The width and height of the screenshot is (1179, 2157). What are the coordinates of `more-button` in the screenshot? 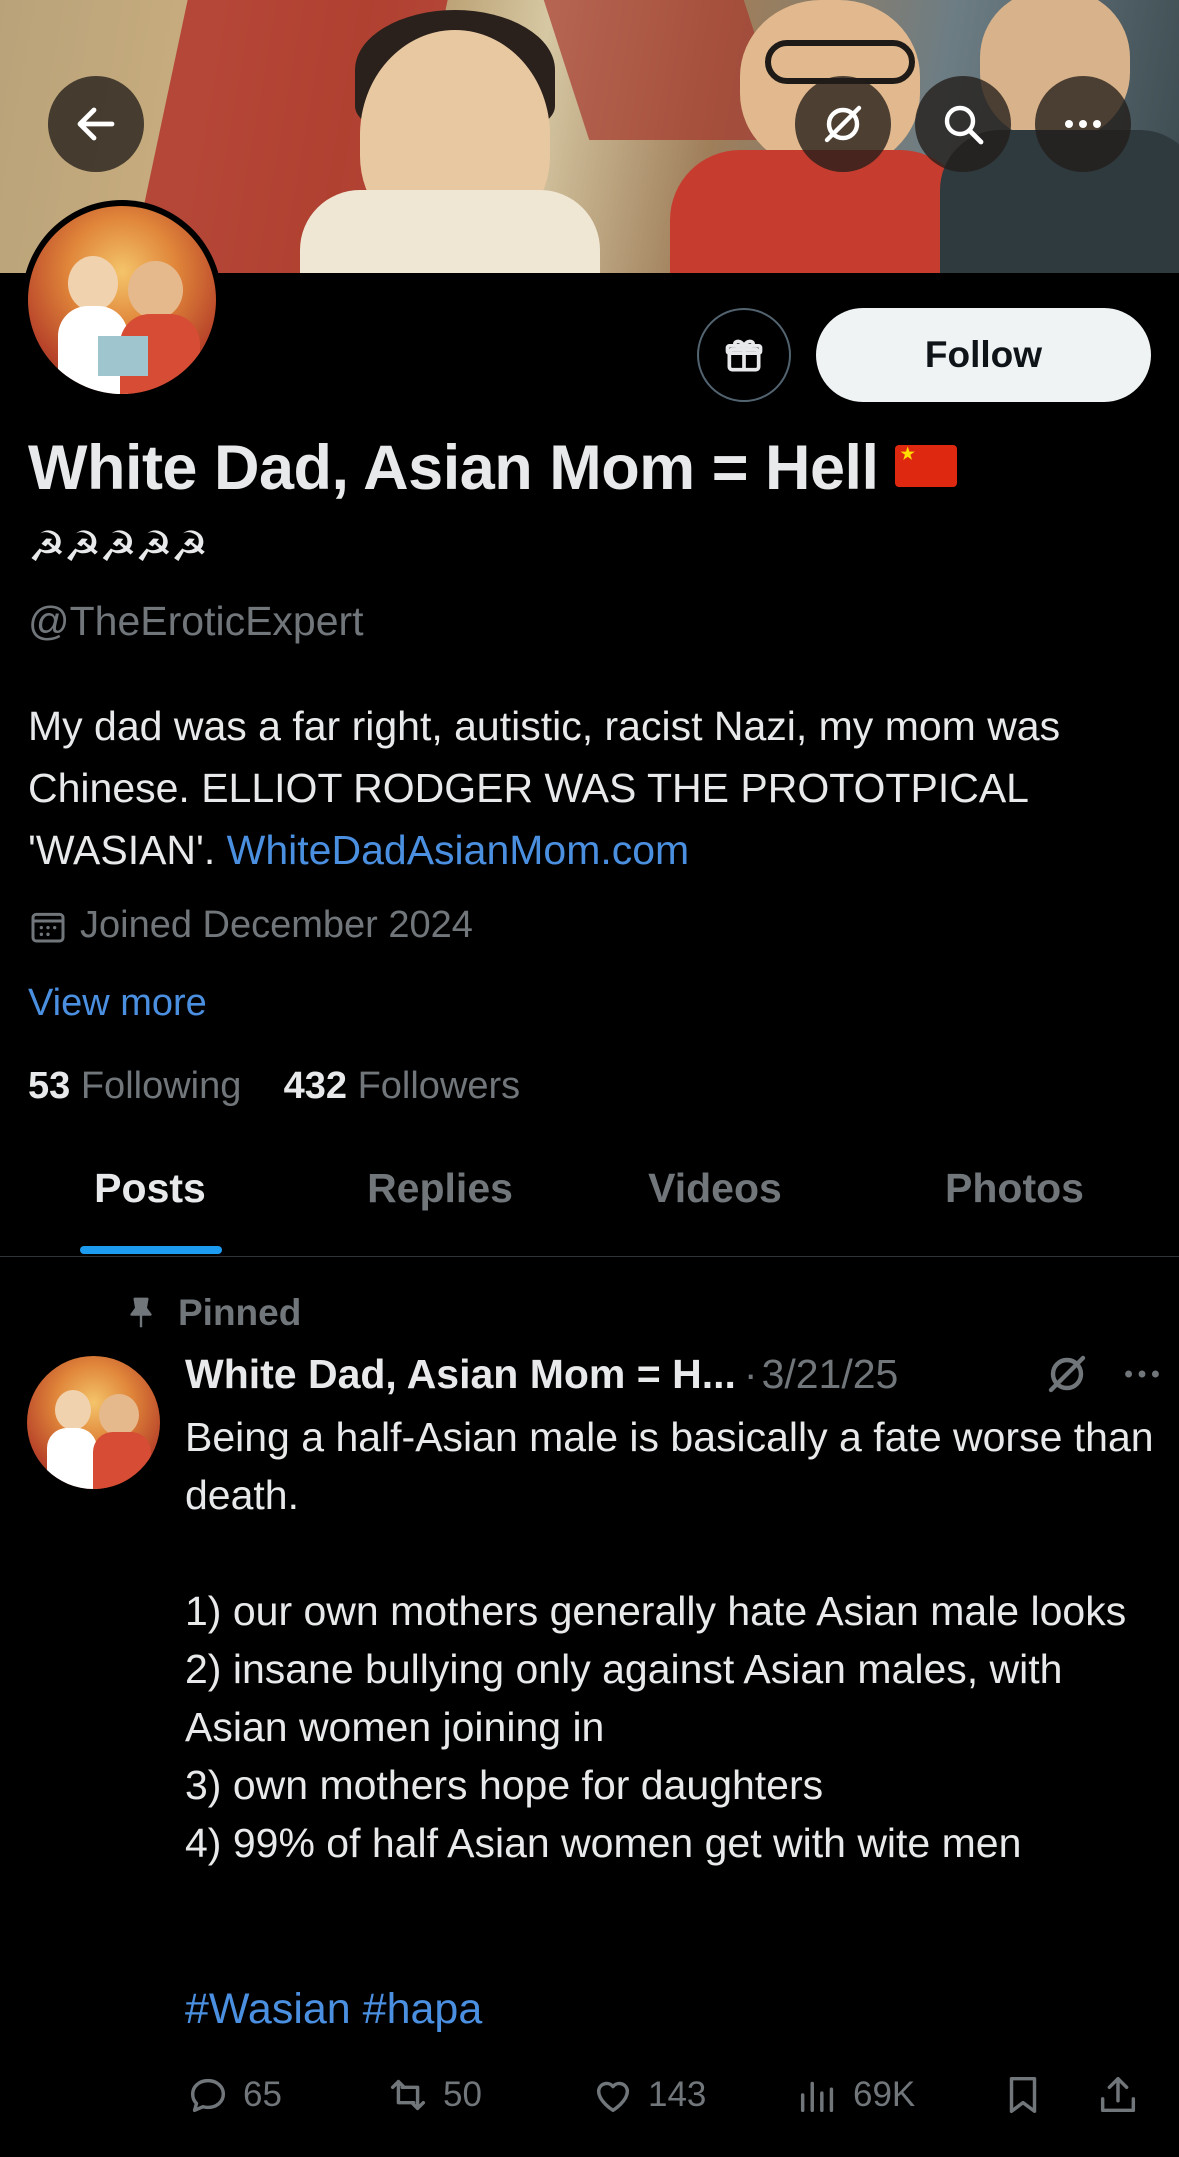 It's located at (1083, 124).